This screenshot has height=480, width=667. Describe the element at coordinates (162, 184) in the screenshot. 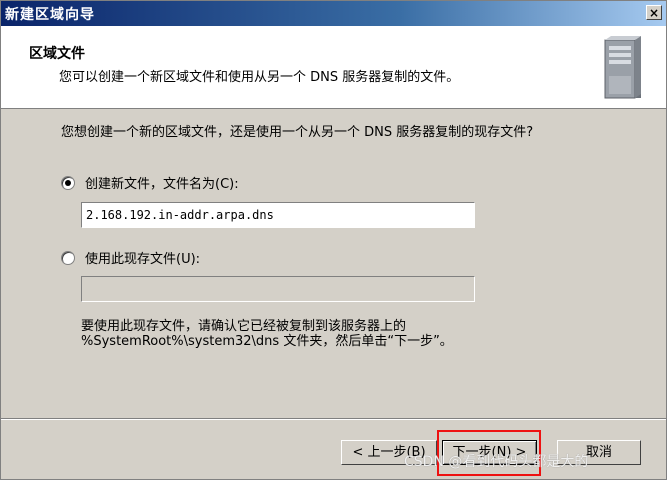

I see `option-create-new-label: 创建新文件，文件名为(C):` at that location.